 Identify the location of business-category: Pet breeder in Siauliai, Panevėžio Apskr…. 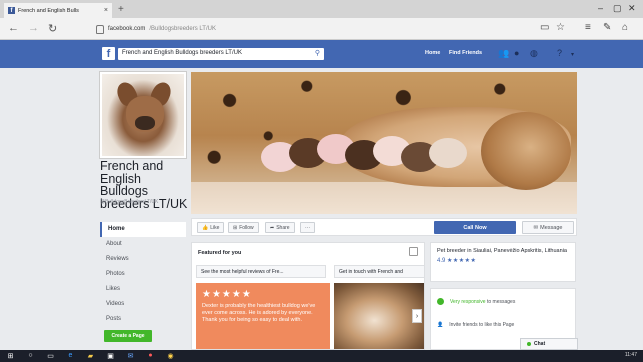
(502, 251).